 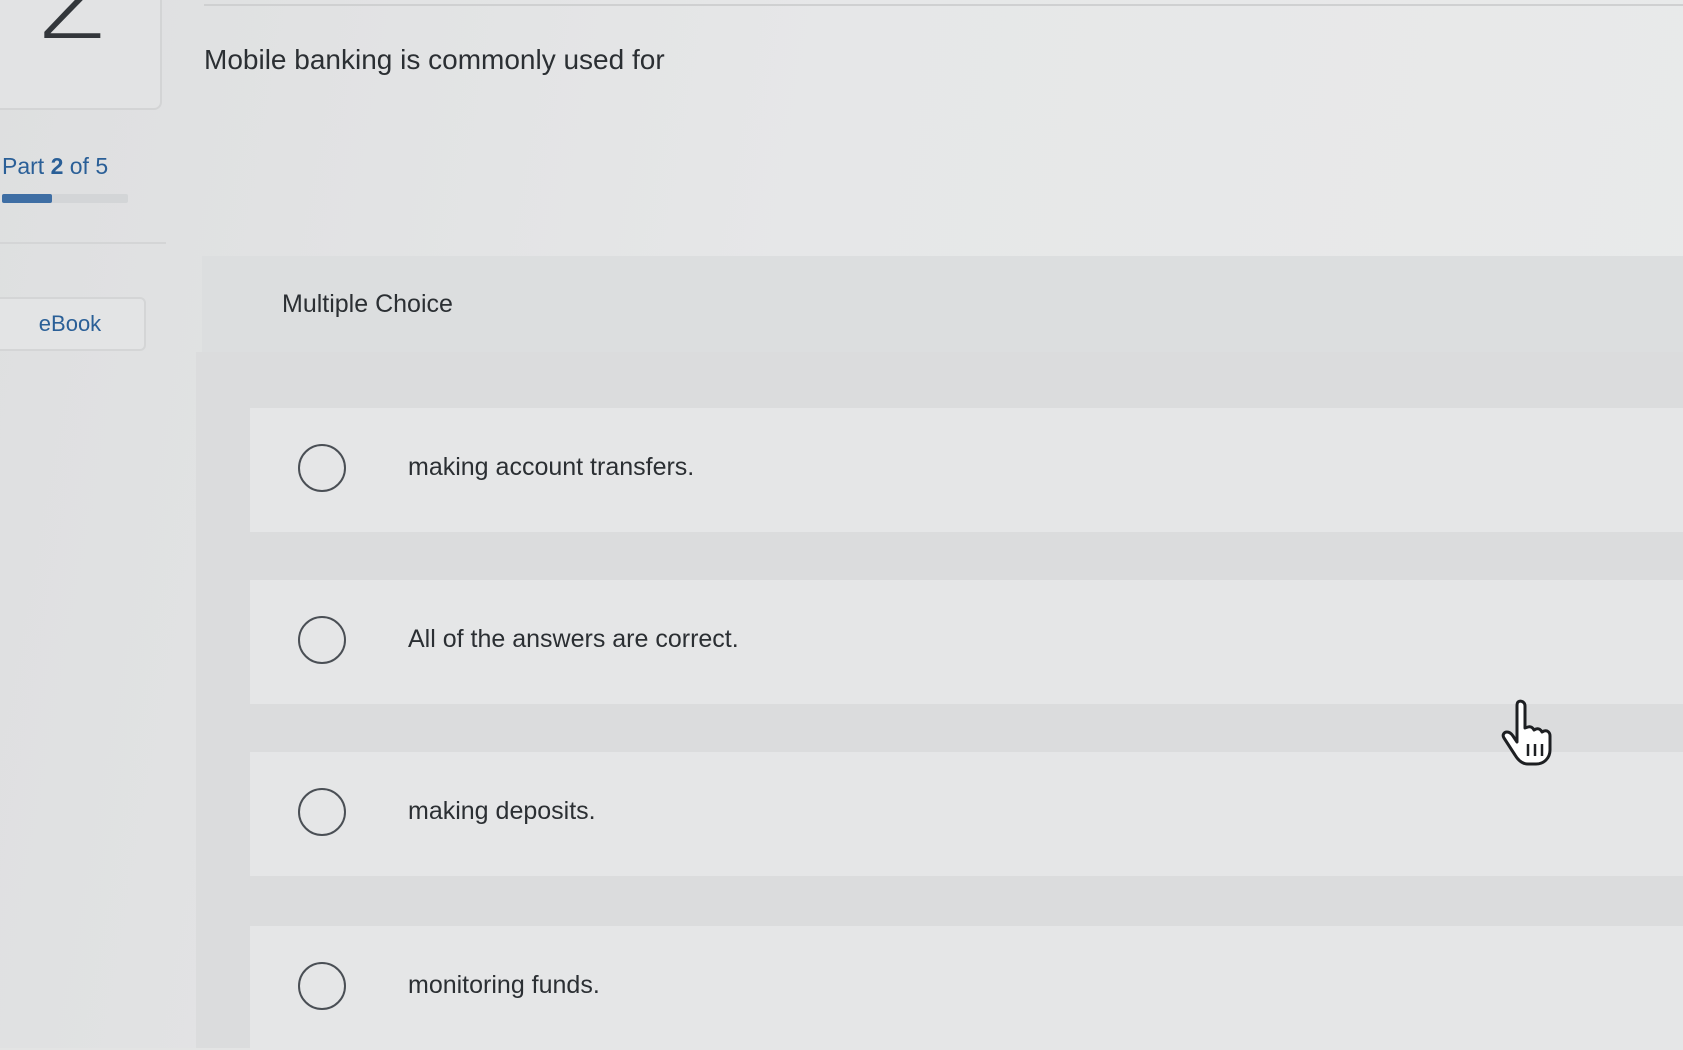 I want to click on part-suffix: of 5, so click(x=89, y=166).